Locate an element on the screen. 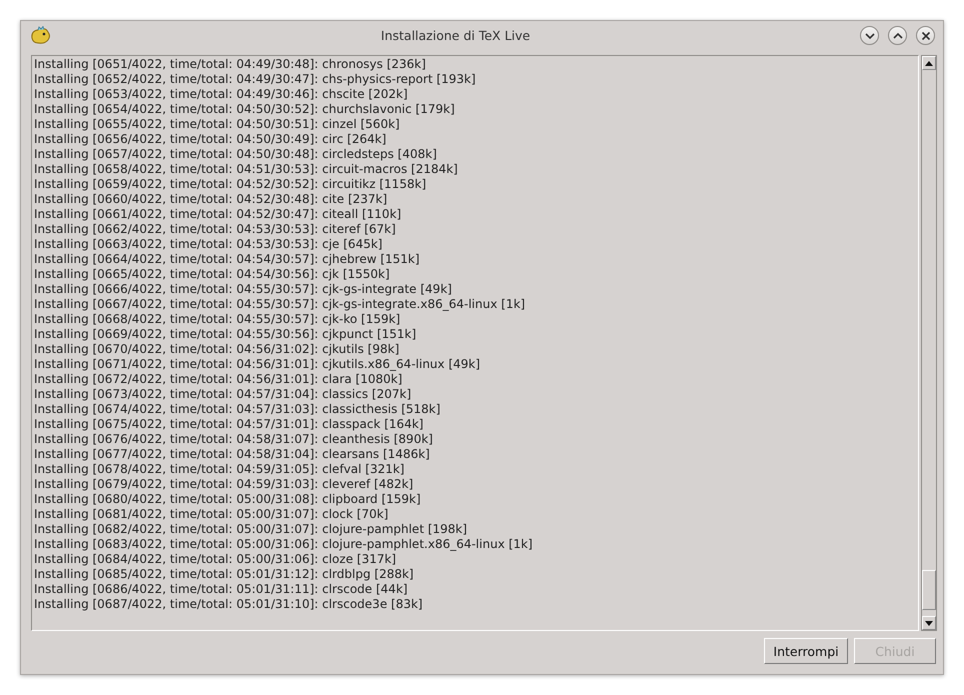 The width and height of the screenshot is (964, 695). creature-icon is located at coordinates (40, 36).